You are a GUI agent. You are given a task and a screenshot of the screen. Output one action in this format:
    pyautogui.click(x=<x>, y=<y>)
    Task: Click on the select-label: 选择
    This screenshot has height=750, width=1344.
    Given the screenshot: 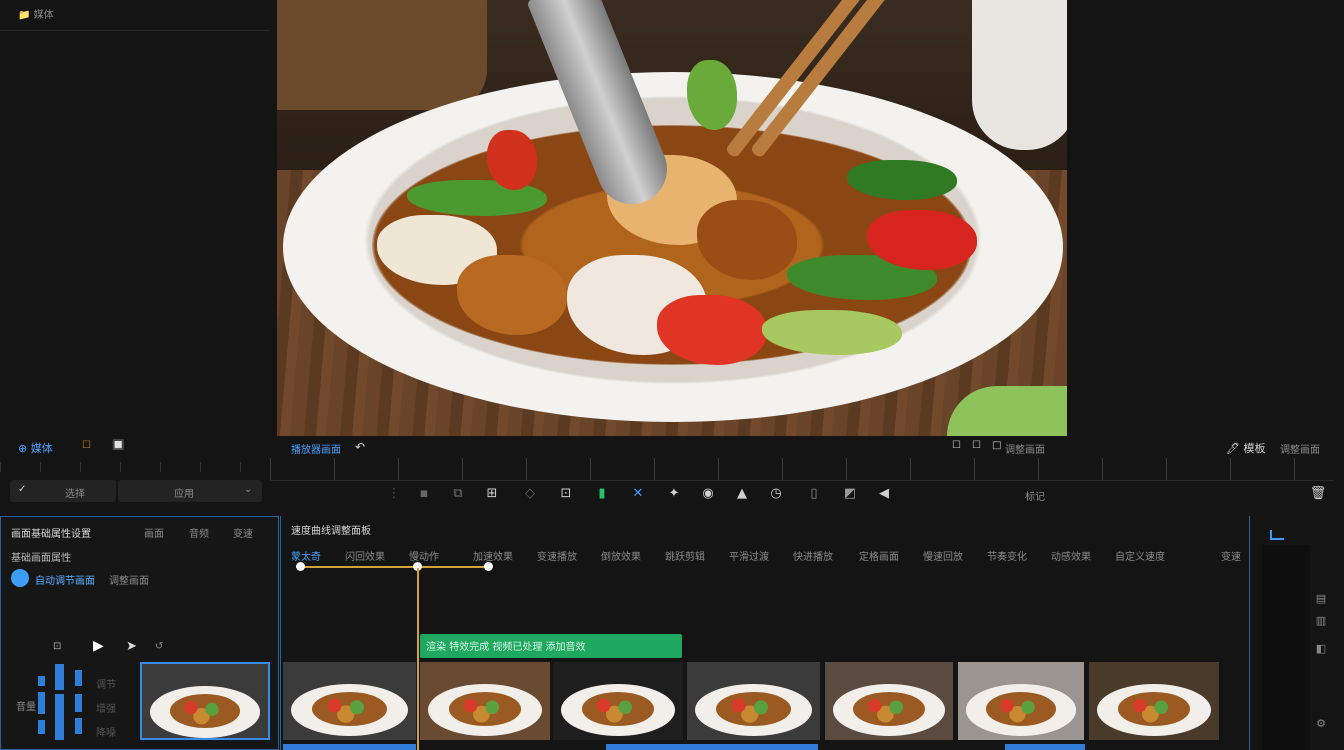 What is the action you would take?
    pyautogui.click(x=75, y=494)
    